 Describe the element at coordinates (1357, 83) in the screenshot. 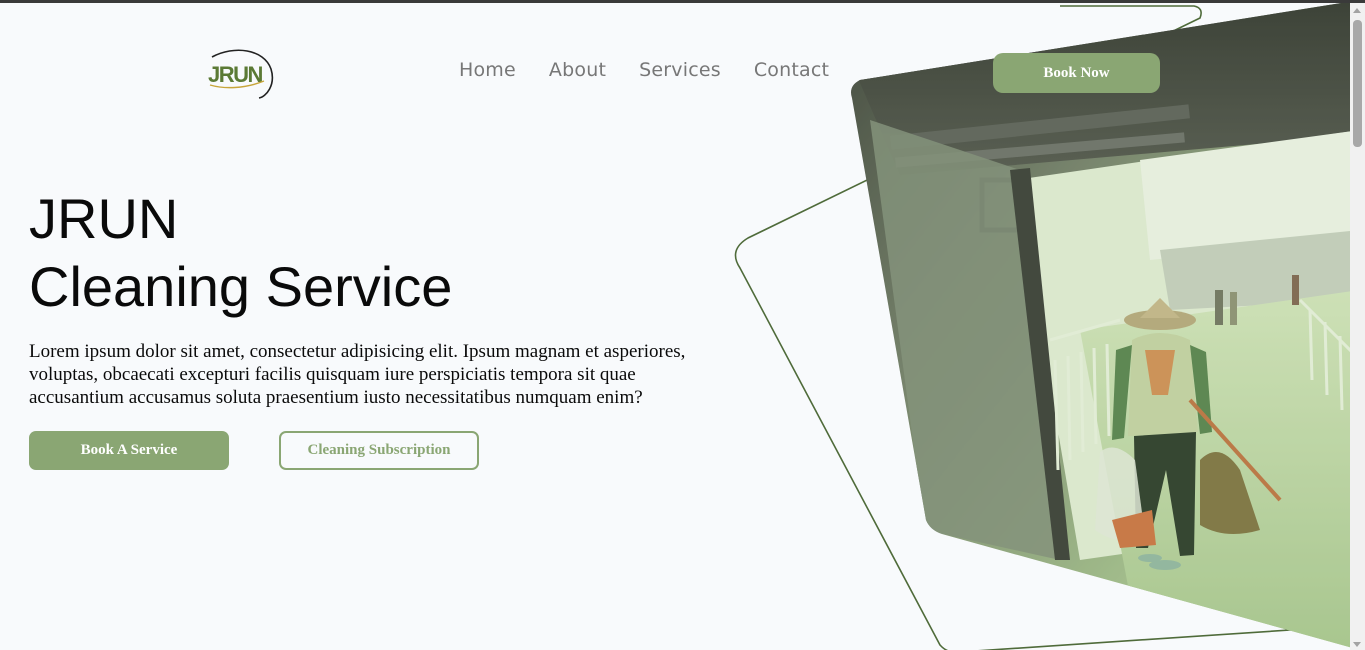

I see `scroll-thumb` at that location.